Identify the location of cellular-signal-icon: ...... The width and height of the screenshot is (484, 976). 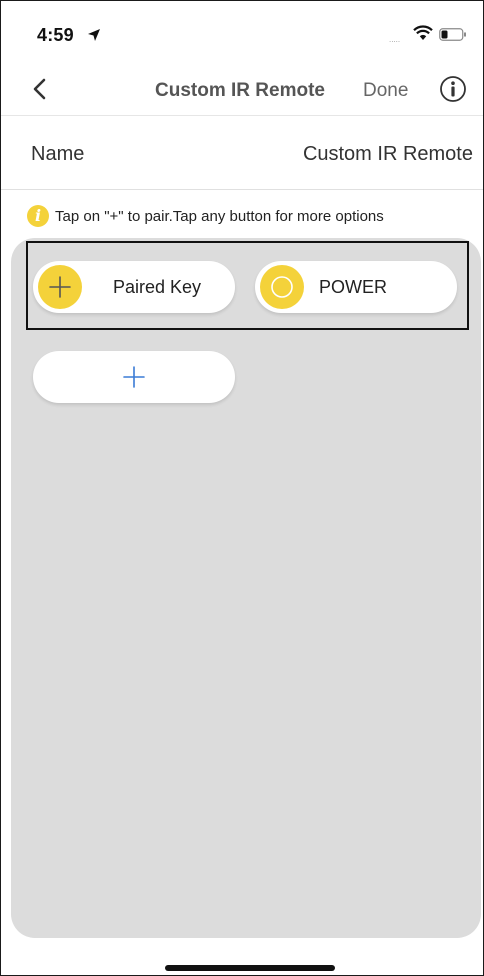
(395, 39).